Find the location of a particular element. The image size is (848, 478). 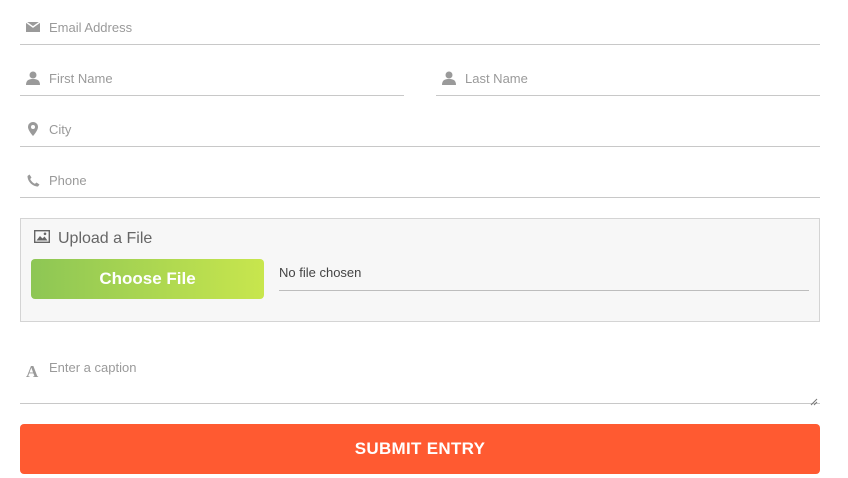

image-icon is located at coordinates (42, 238).